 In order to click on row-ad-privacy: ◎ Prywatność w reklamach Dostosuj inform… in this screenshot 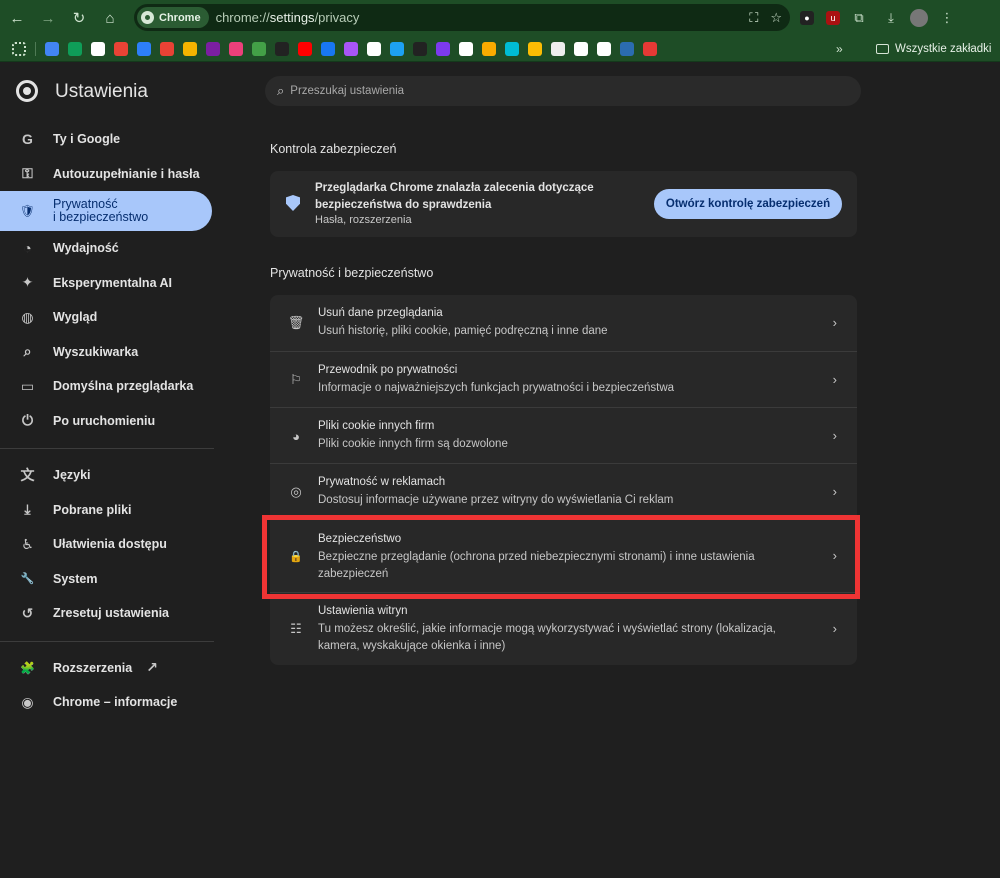, I will do `click(563, 491)`.